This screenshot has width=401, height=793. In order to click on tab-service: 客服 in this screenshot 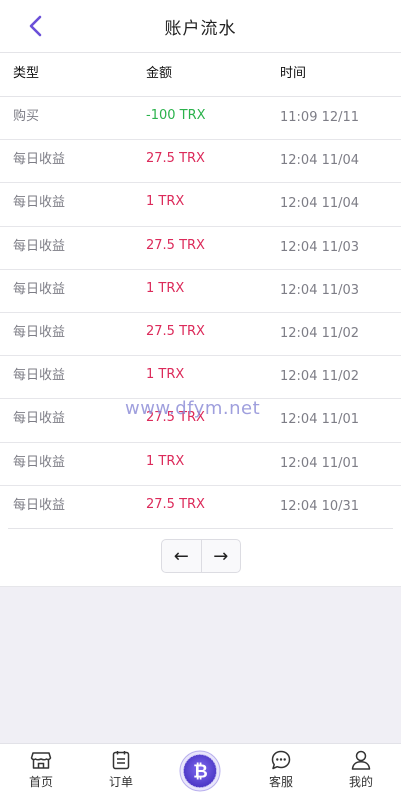, I will do `click(281, 768)`.